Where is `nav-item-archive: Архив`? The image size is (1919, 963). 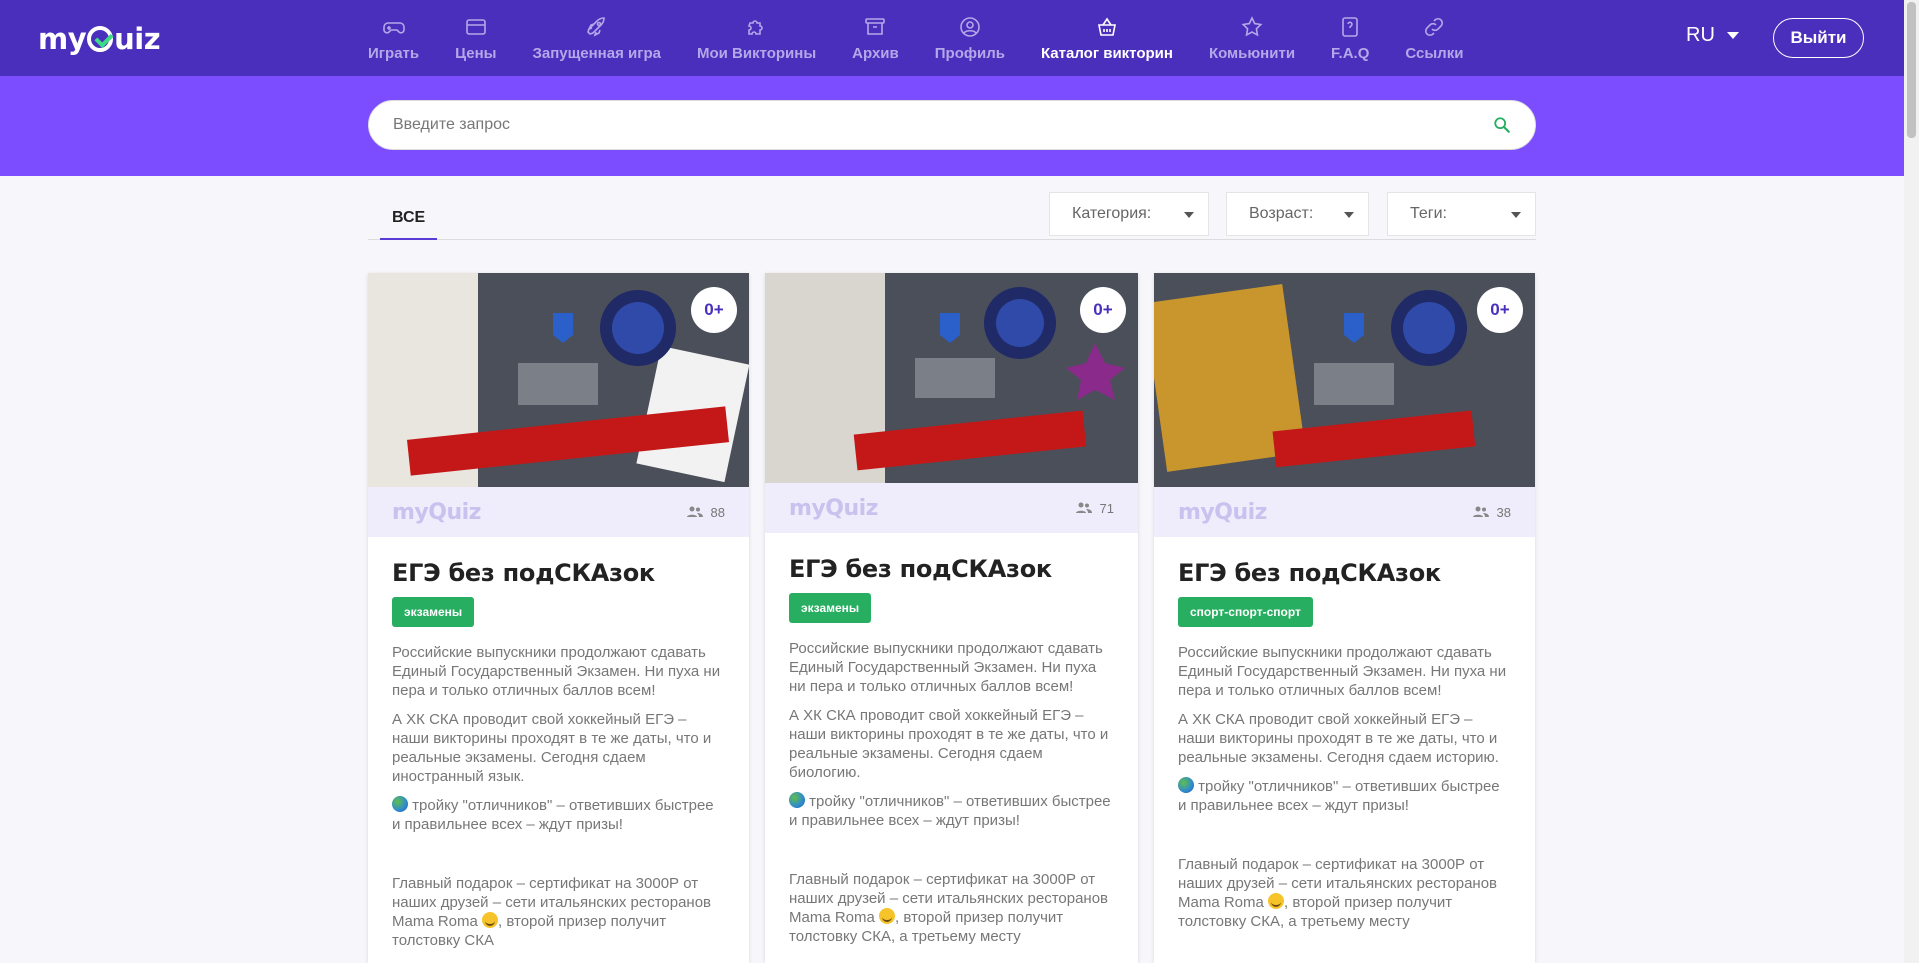 nav-item-archive: Архив is located at coordinates (875, 38).